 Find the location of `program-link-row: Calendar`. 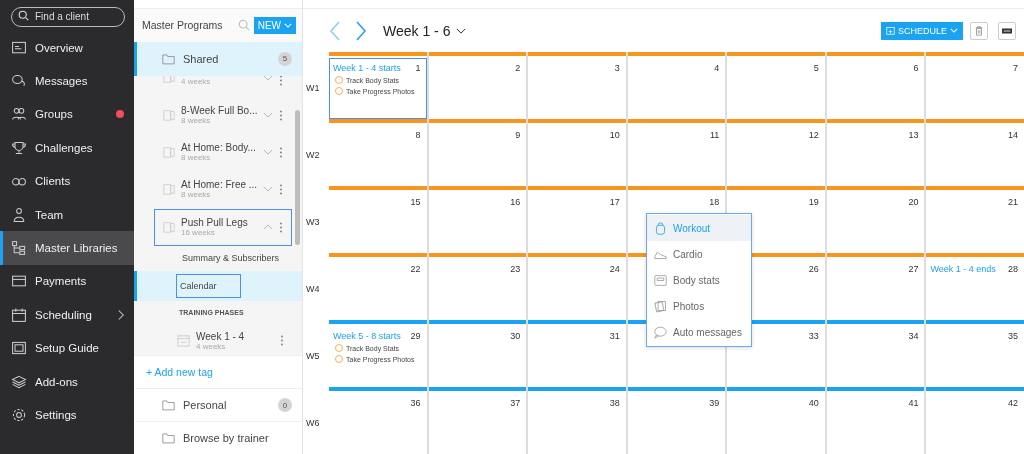

program-link-row: Calendar is located at coordinates (218, 285).